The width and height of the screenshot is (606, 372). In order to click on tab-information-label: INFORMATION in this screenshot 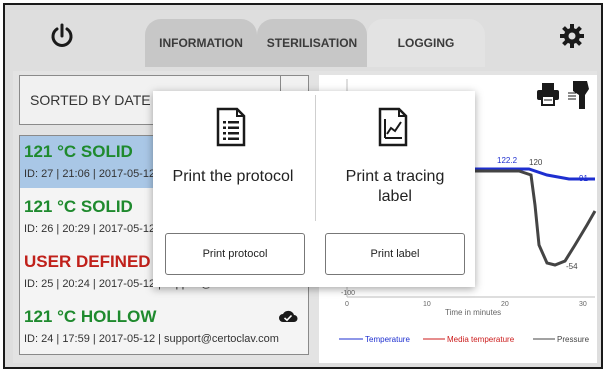, I will do `click(201, 43)`.